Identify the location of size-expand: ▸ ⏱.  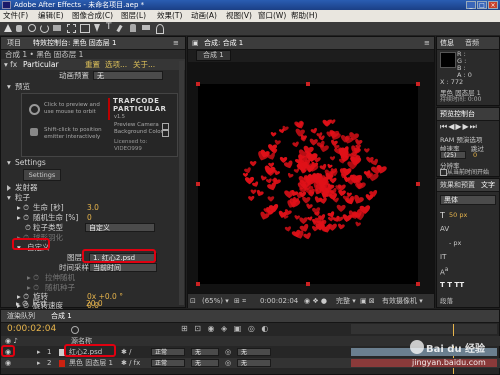
(22, 304).